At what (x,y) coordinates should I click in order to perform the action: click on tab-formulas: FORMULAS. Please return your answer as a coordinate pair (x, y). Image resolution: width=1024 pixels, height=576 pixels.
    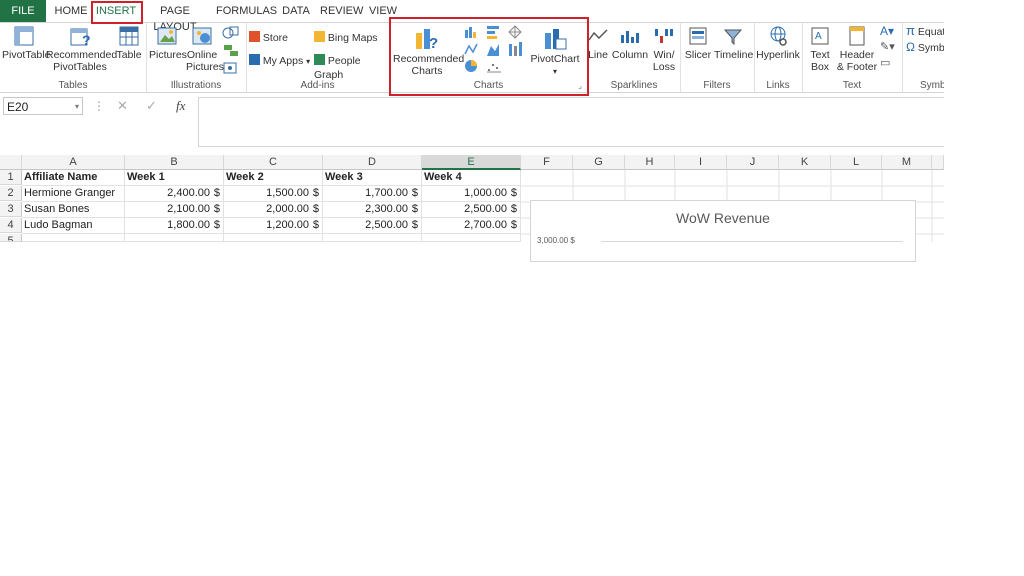
    Looking at the image, I should click on (246, 11).